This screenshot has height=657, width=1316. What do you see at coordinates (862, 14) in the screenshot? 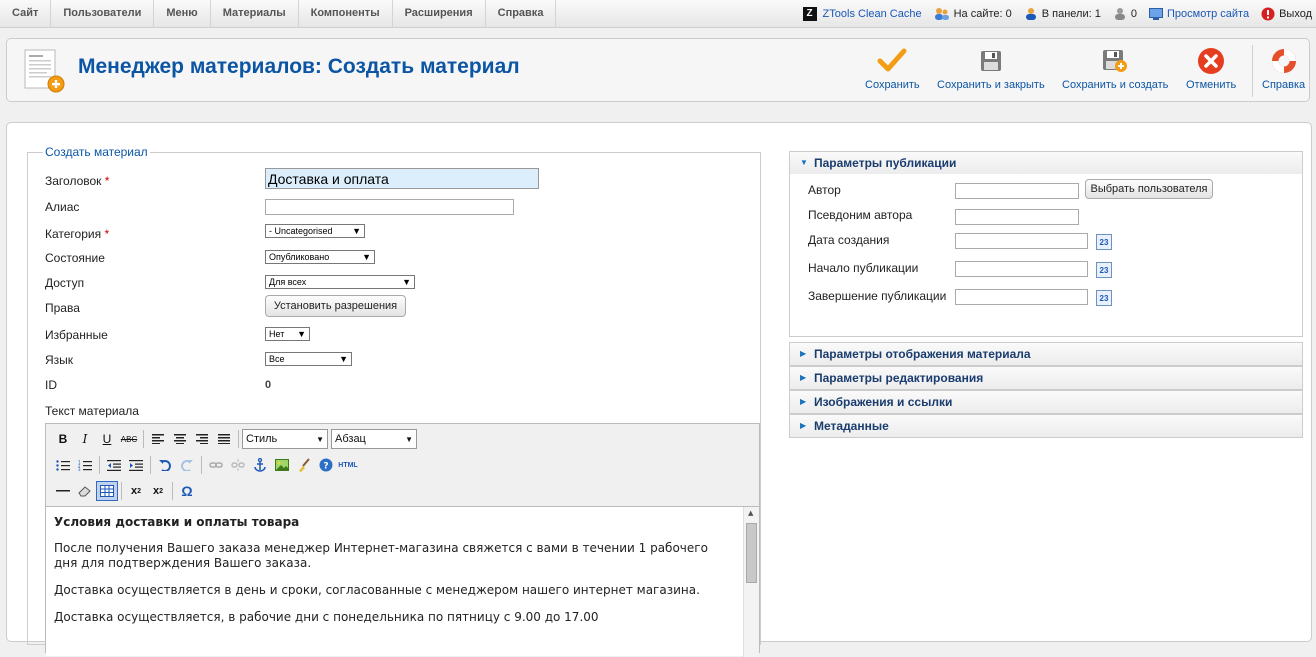
I see `ztools-clean-cache: Z ZTools Clean Cache` at bounding box center [862, 14].